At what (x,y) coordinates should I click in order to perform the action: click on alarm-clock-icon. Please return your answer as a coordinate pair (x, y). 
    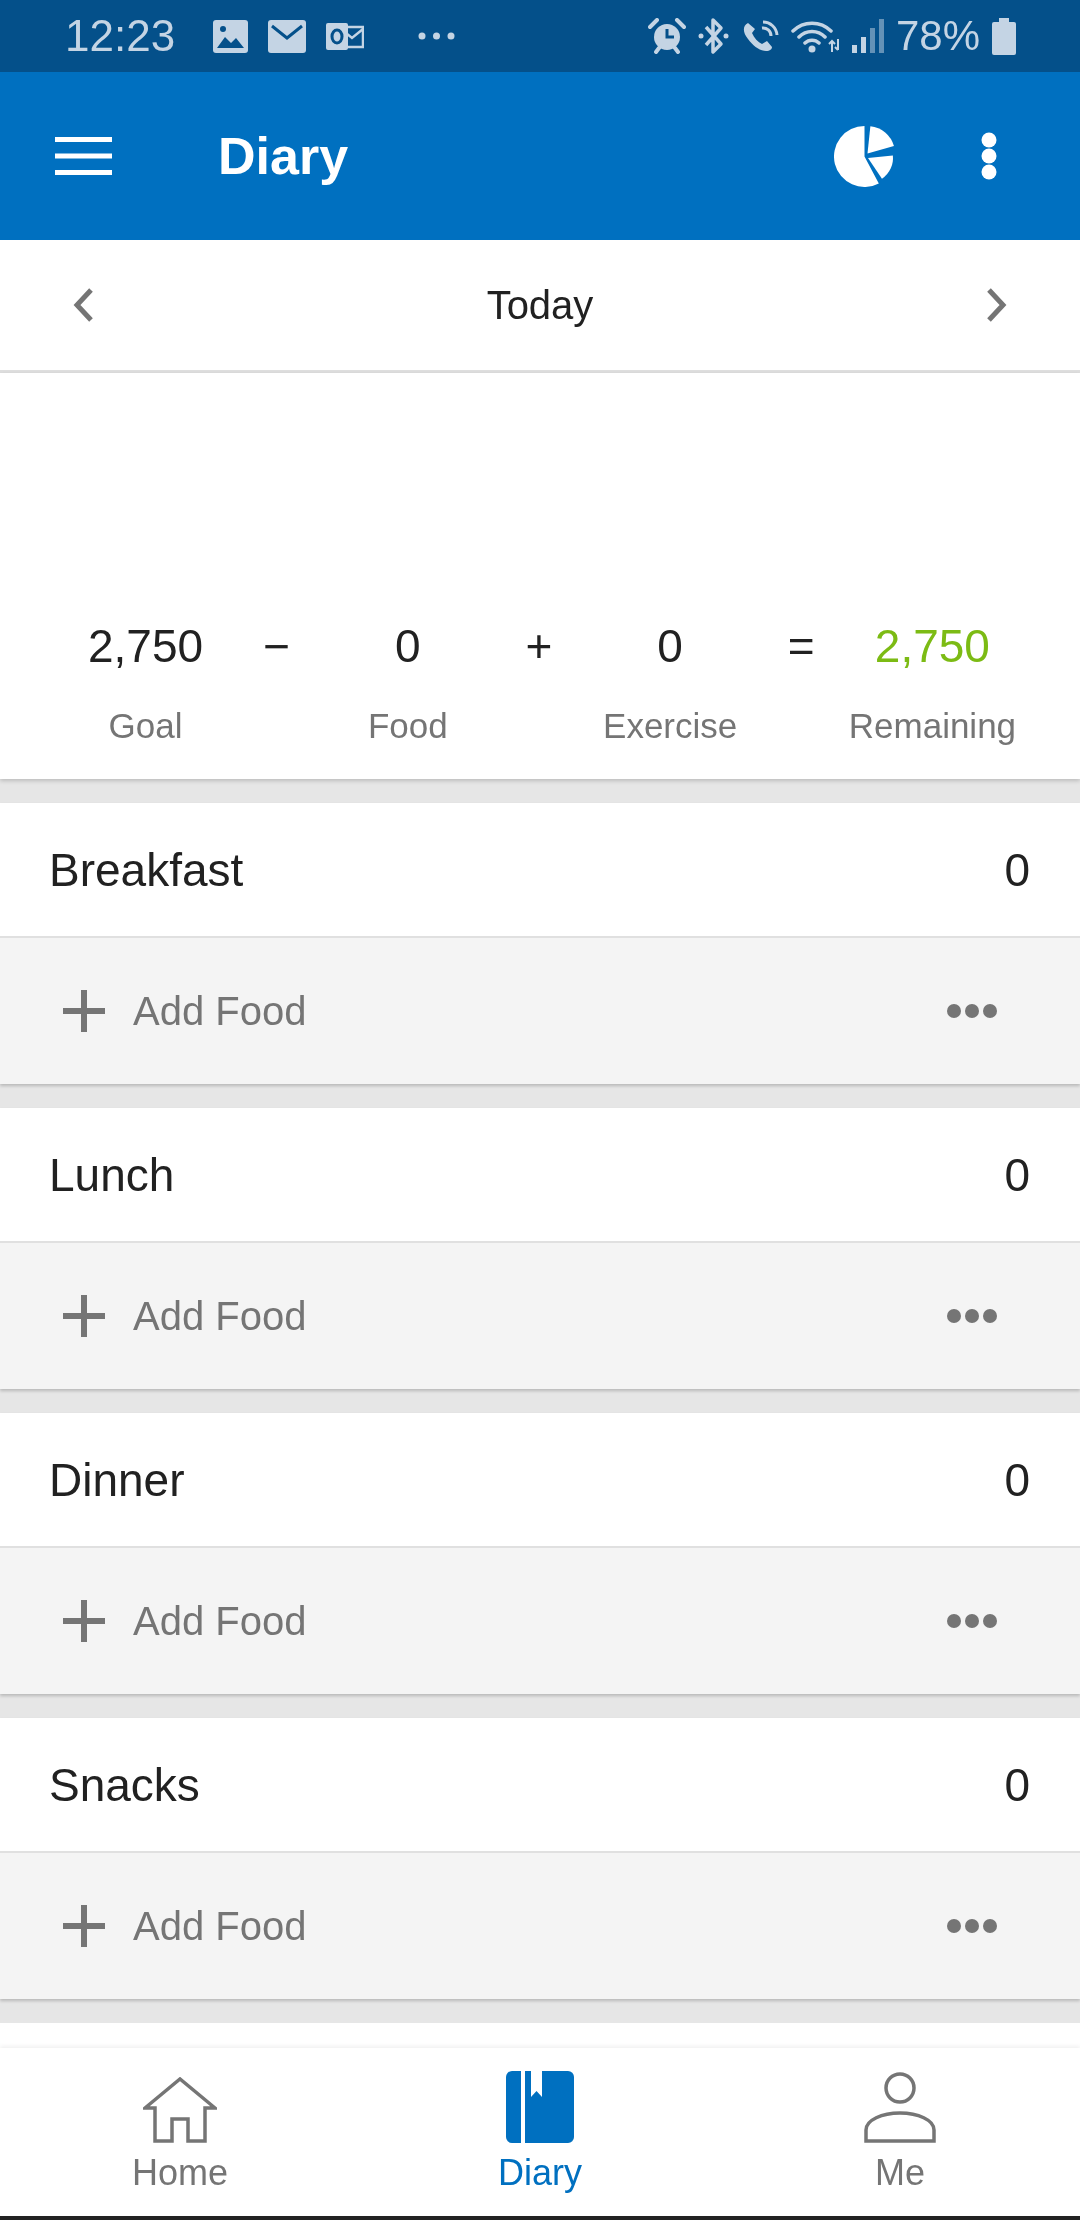
    Looking at the image, I should click on (666, 36).